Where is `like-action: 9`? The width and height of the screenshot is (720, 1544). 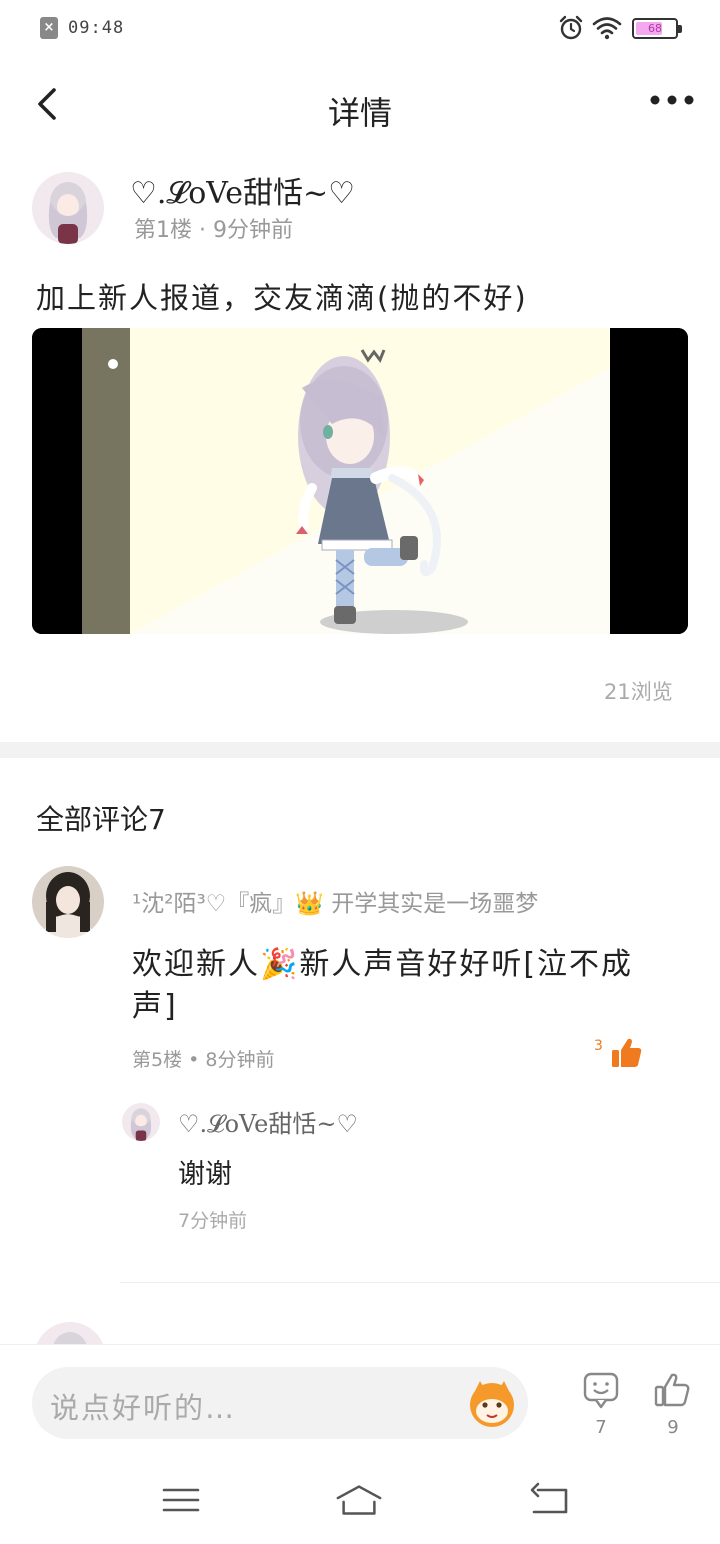
like-action: 9 is located at coordinates (673, 1404).